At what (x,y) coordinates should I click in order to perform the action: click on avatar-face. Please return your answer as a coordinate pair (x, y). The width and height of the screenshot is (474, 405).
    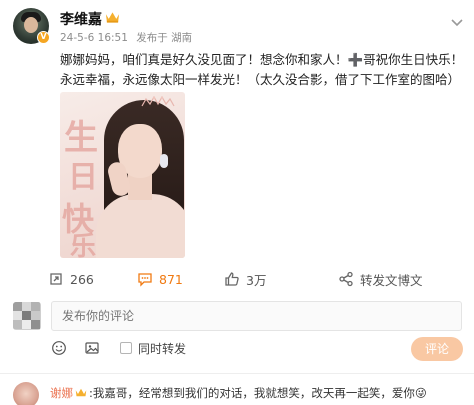
    Looking at the image, I should click on (31, 25).